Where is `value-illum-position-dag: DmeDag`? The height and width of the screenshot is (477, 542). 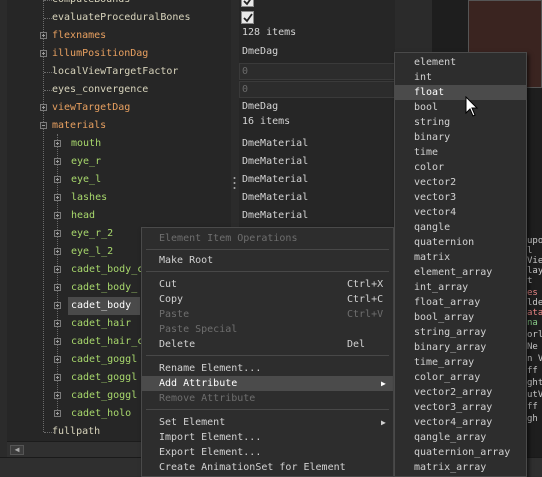
value-illum-position-dag: DmeDag is located at coordinates (260, 52).